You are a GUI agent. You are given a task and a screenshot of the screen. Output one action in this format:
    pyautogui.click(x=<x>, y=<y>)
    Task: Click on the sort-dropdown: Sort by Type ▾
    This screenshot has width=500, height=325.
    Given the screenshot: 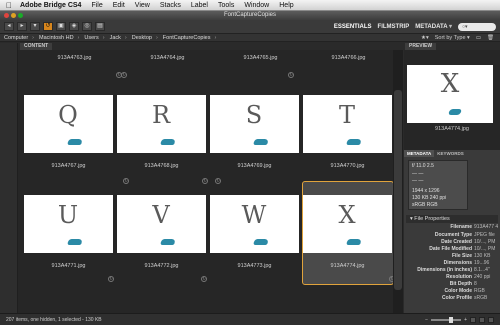 What is the action you would take?
    pyautogui.click(x=452, y=38)
    